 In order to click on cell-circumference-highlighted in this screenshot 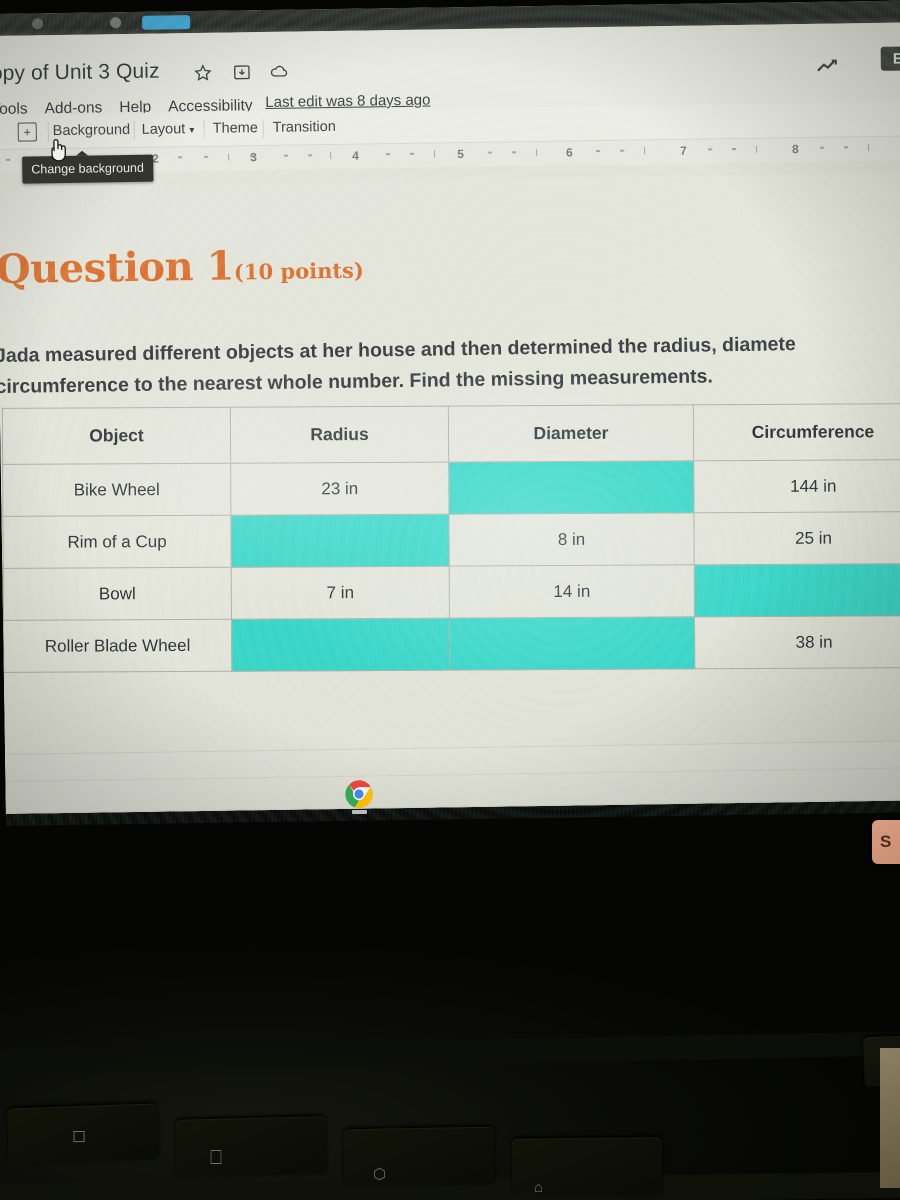, I will do `click(797, 590)`.